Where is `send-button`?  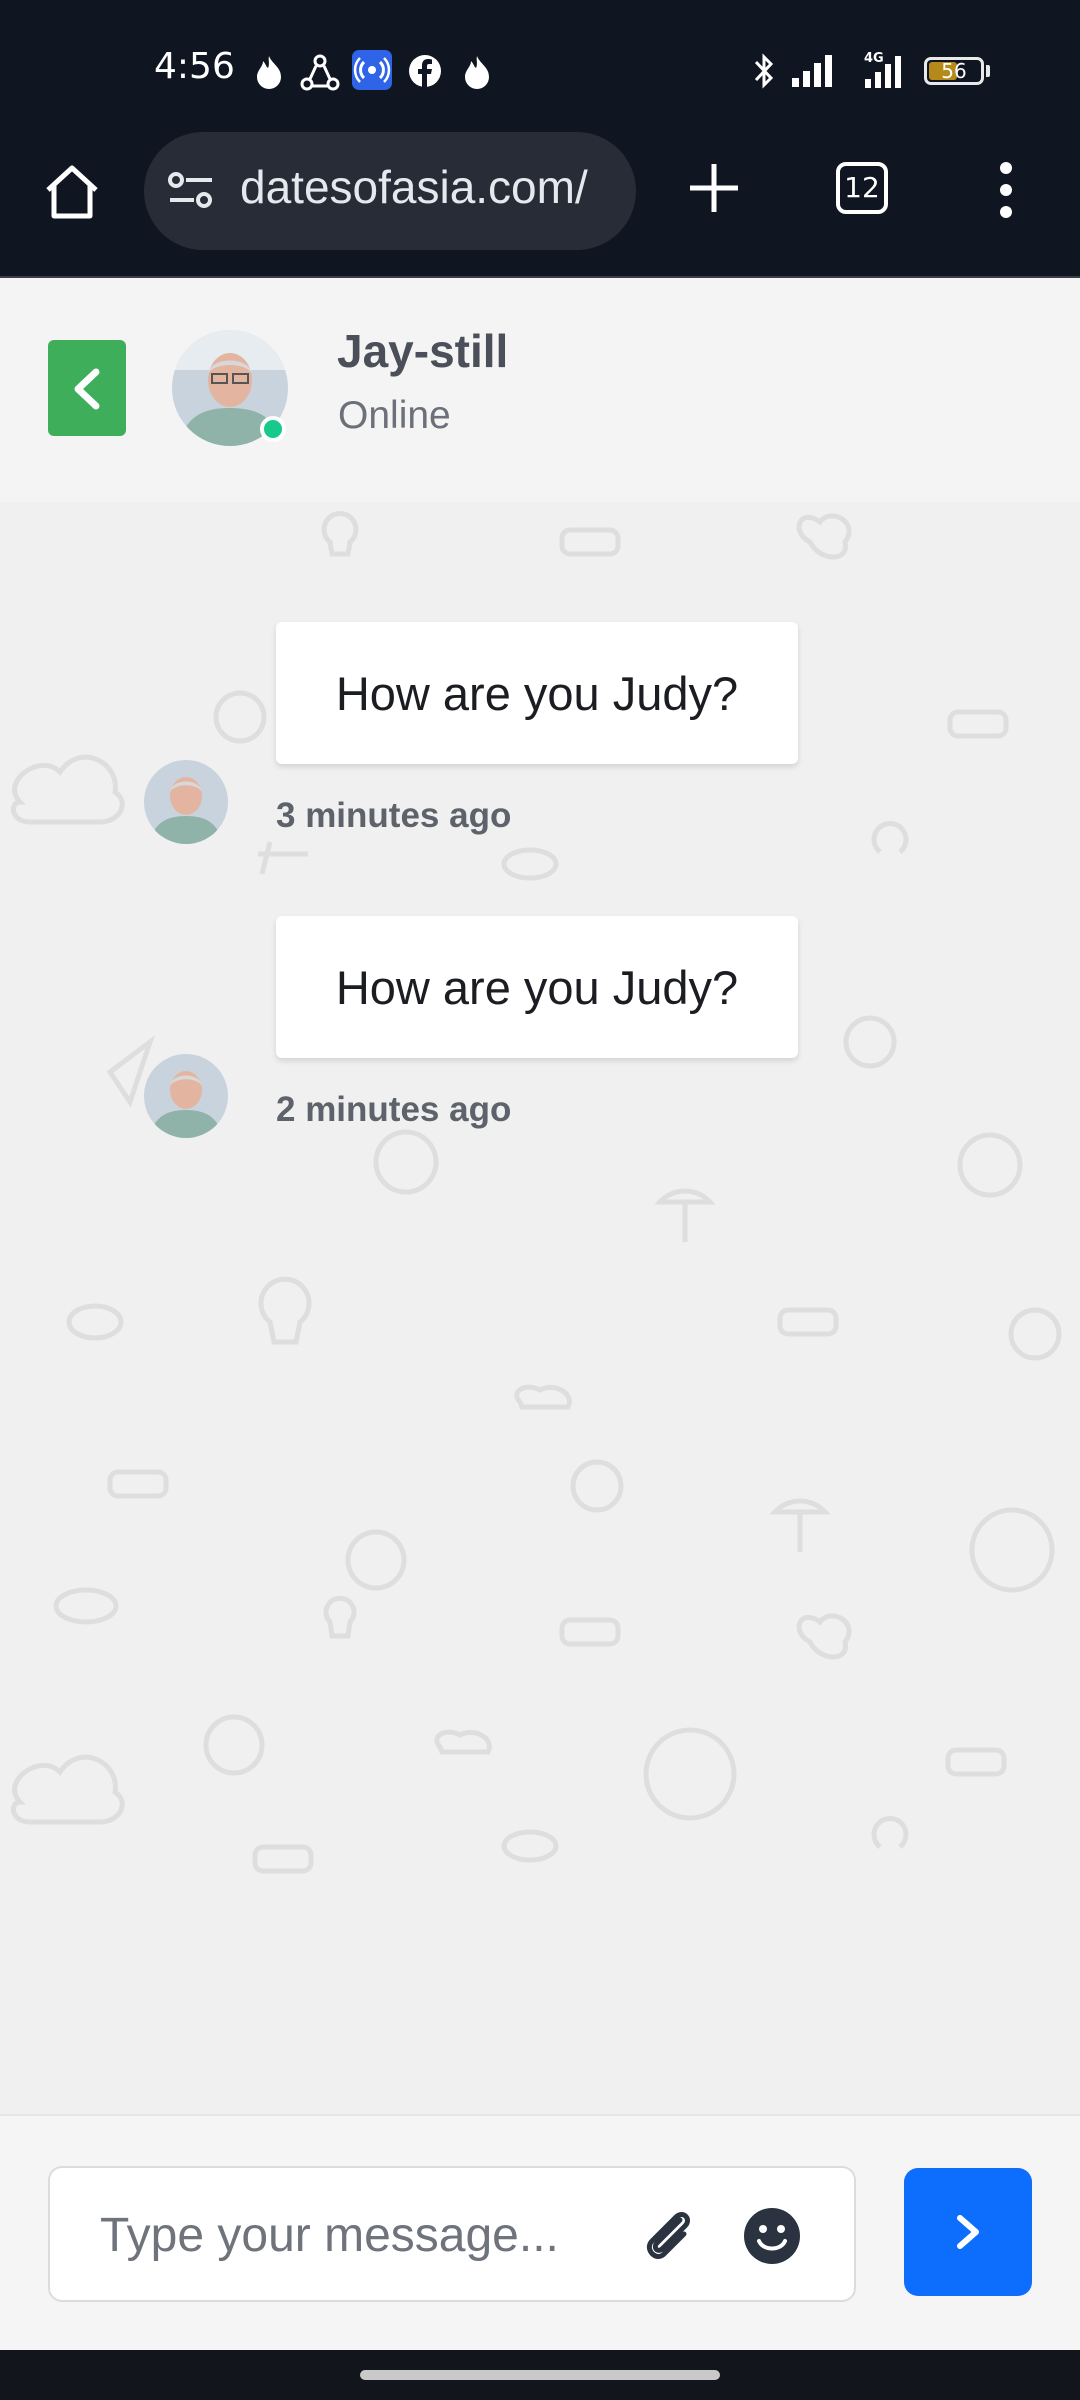 send-button is located at coordinates (968, 2232).